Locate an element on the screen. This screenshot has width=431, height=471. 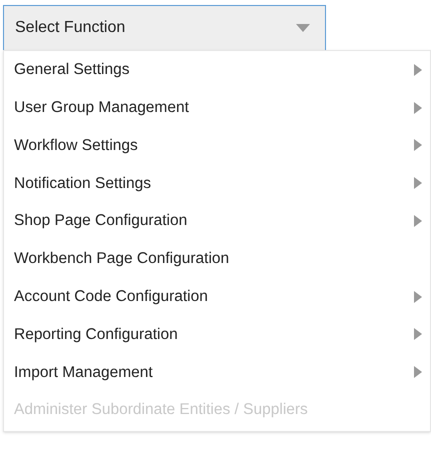
menu-item: Notification Settings is located at coordinates (217, 183).